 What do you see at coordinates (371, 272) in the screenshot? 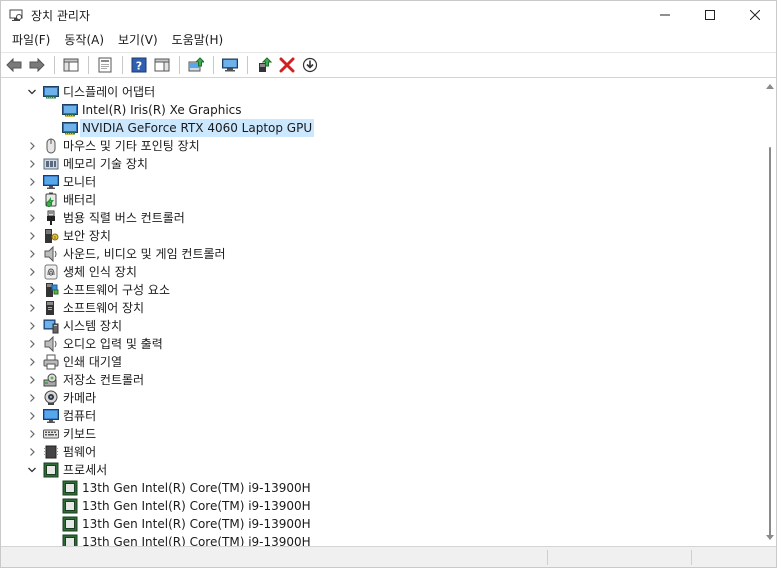
I see `tree-category: 생체 인식 장치` at bounding box center [371, 272].